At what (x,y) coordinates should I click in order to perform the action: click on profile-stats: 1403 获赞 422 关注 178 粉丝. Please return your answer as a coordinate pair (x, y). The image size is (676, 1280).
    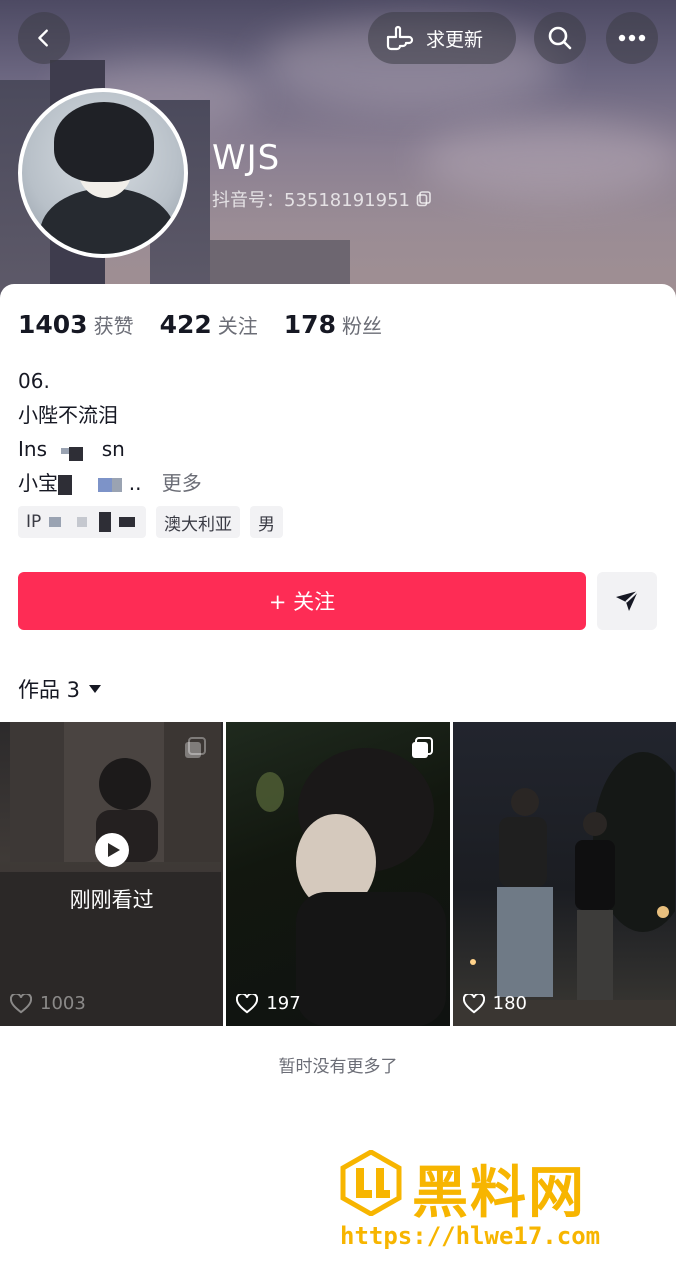
    Looking at the image, I should click on (200, 324).